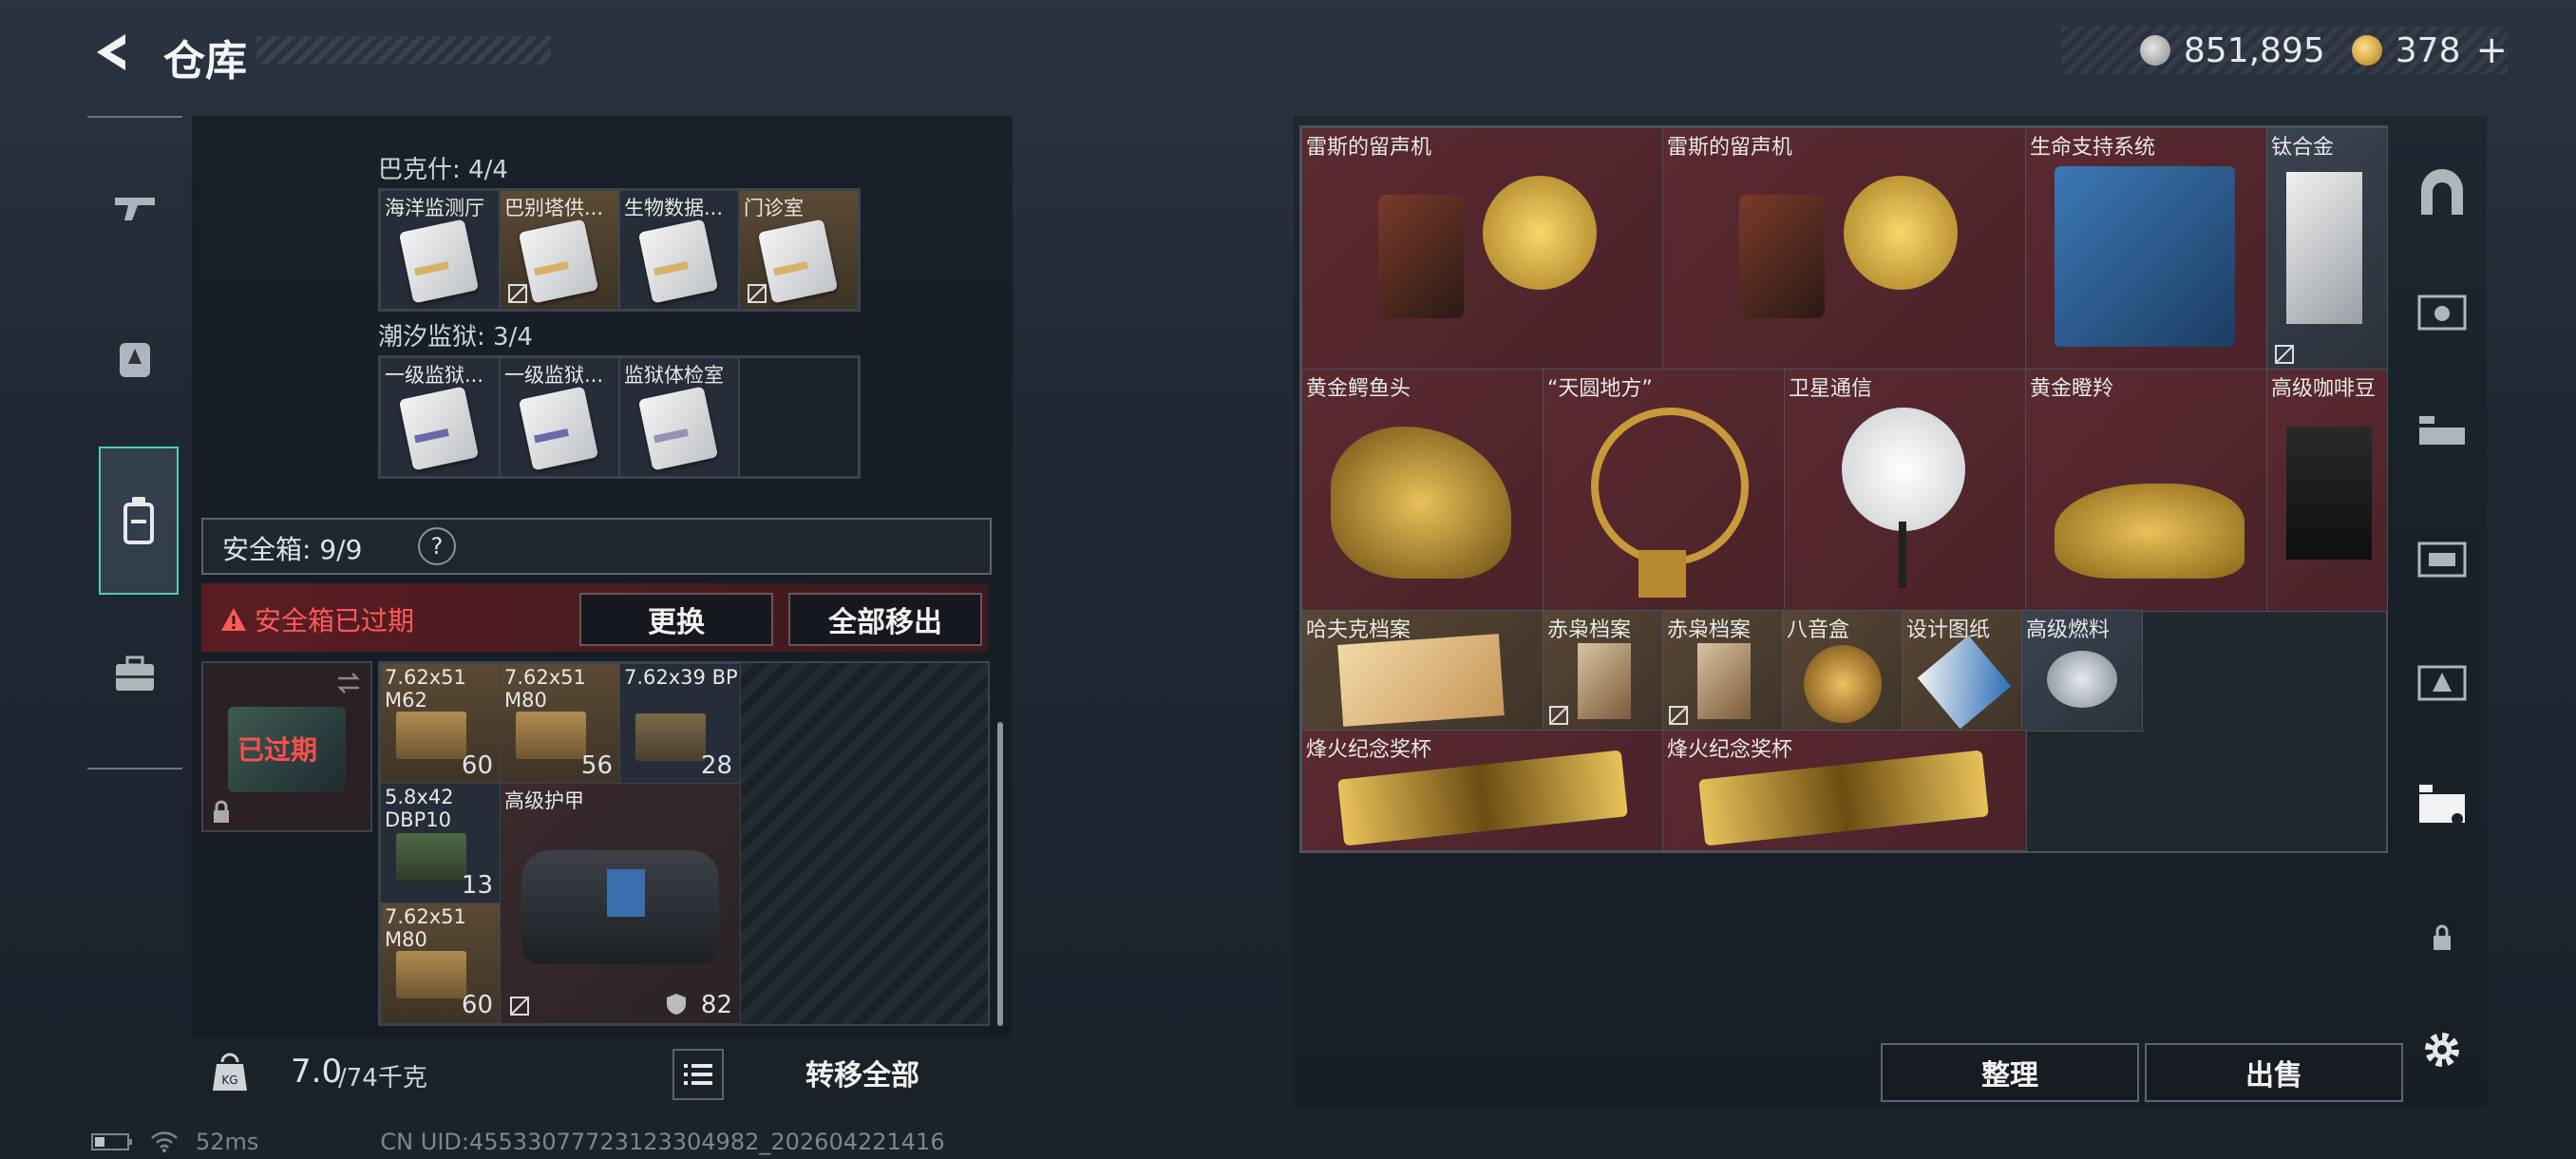 Image resolution: width=2576 pixels, height=1159 pixels. What do you see at coordinates (885, 619) in the screenshot?
I see `remove-all-button: 全部移出` at bounding box center [885, 619].